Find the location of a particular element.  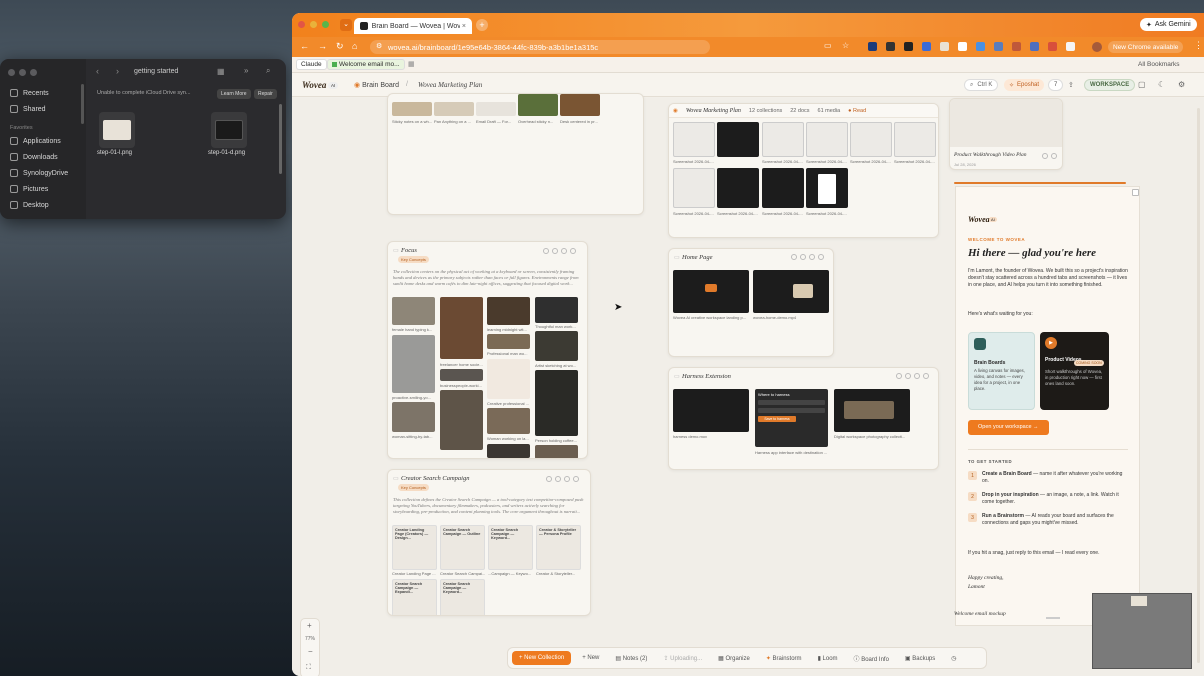

board-info-button: ⓘ Board Info is located at coordinates (871, 658).